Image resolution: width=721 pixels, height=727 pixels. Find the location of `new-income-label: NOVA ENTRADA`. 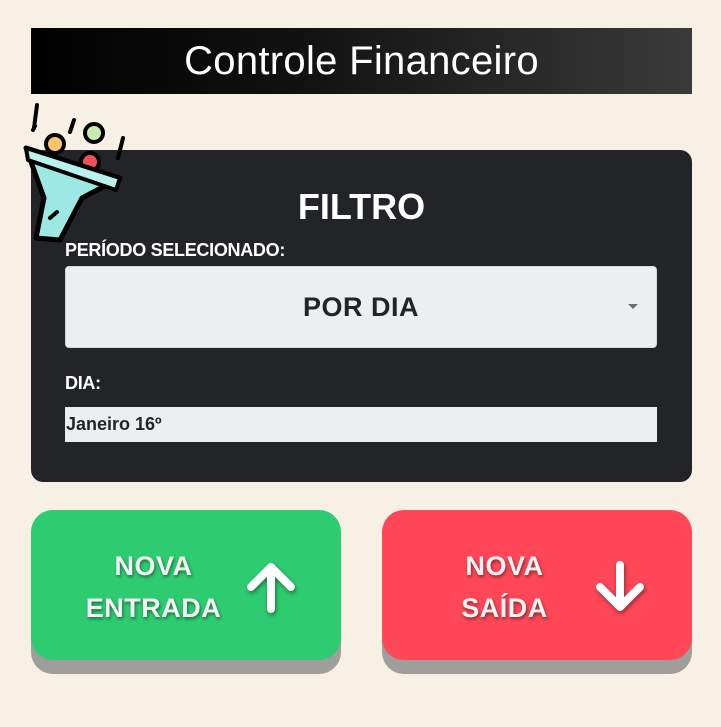

new-income-label: NOVA ENTRADA is located at coordinates (153, 587).